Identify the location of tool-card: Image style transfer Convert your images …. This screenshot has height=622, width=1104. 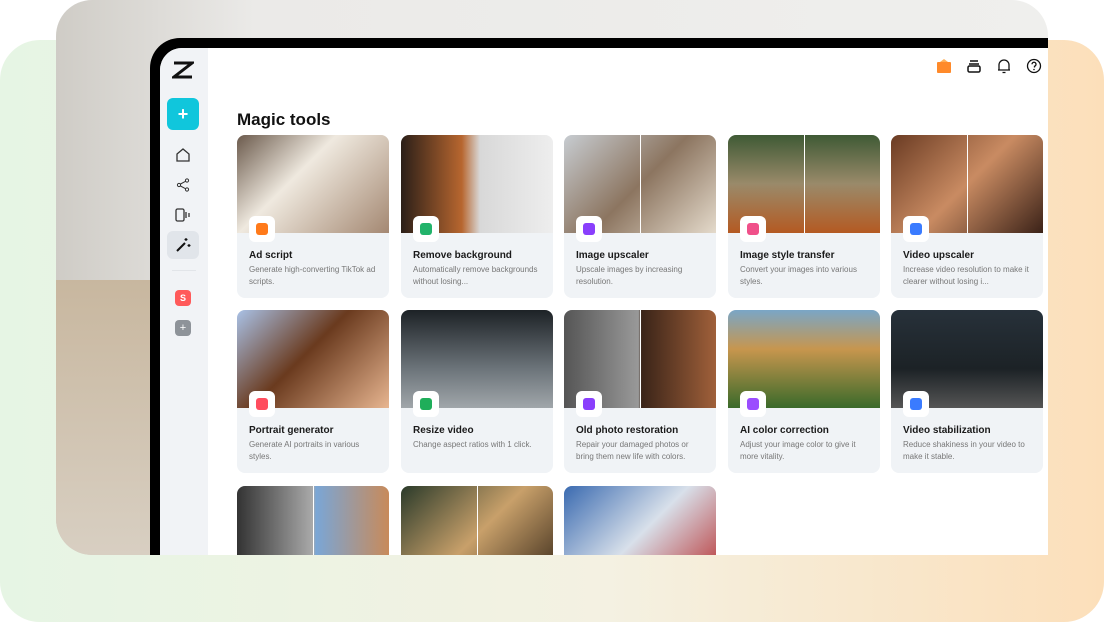
(804, 216).